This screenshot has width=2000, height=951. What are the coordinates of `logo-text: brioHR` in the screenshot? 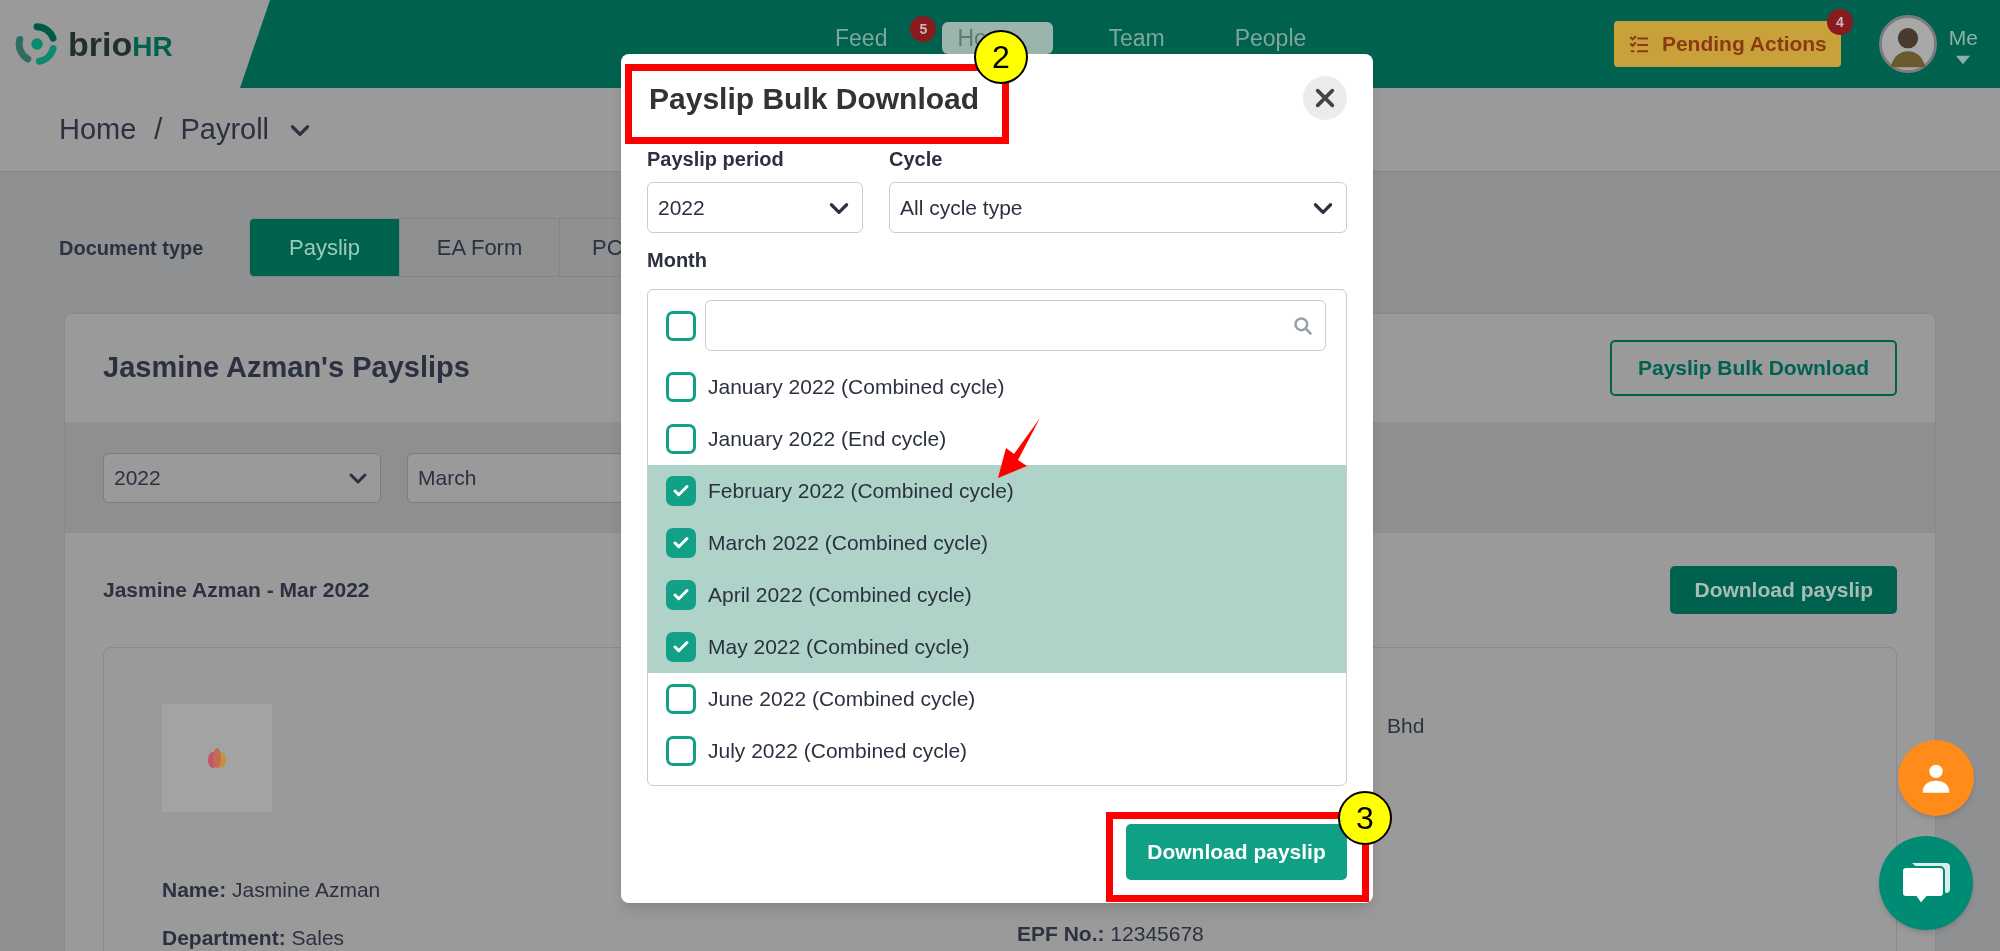 It's located at (120, 44).